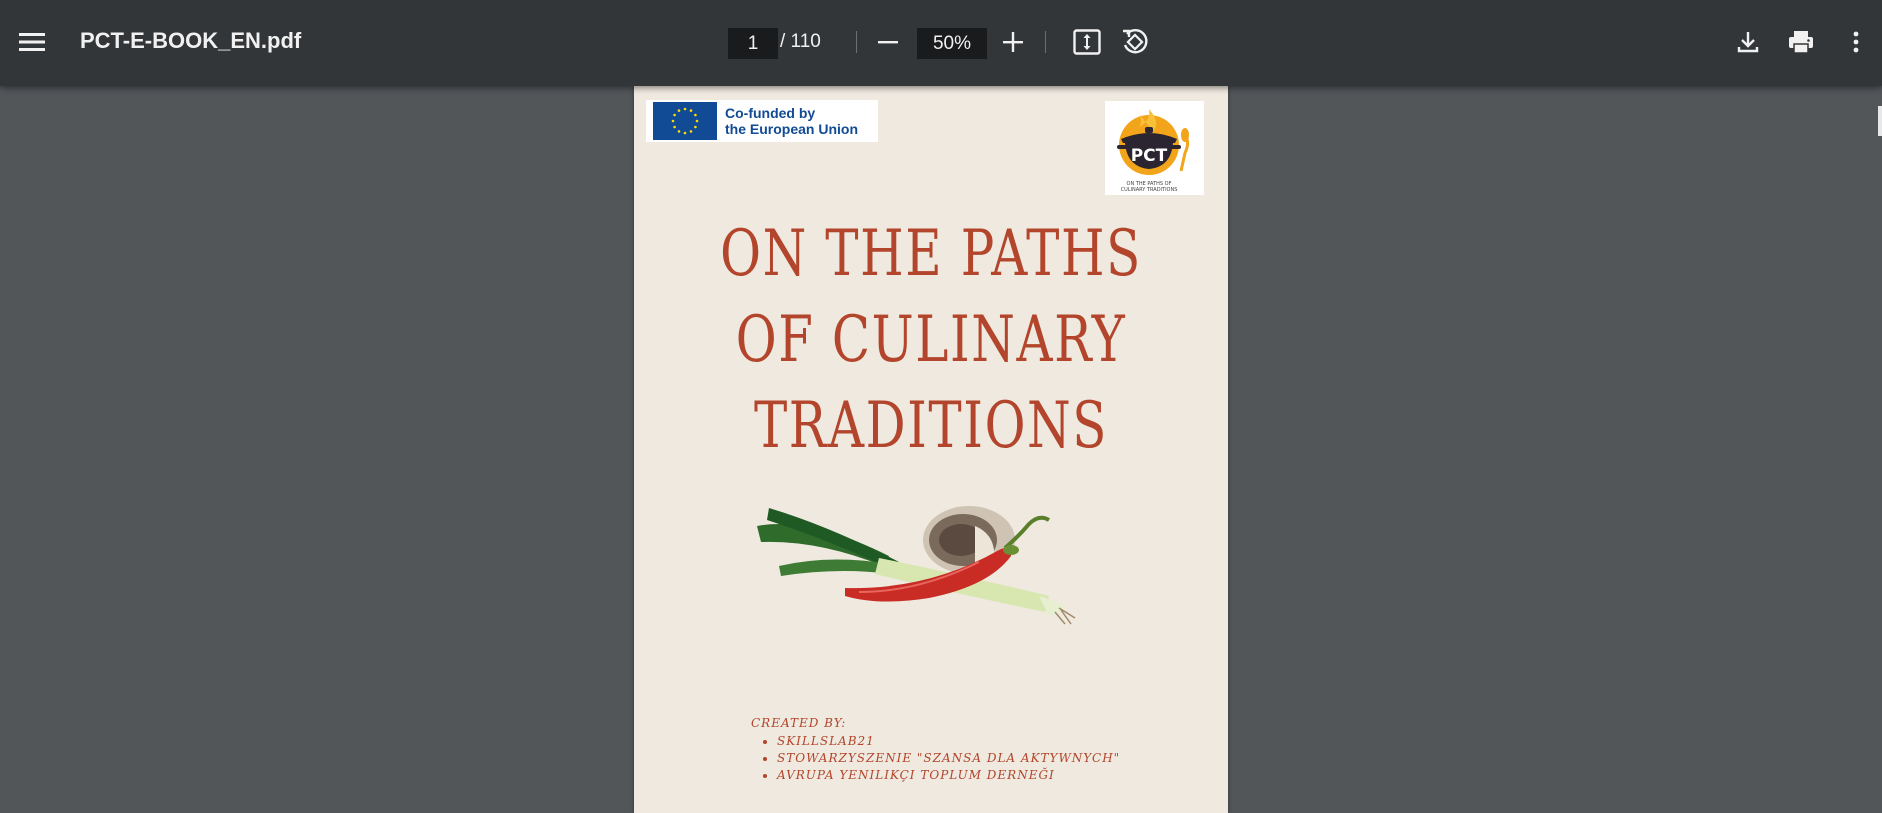 Image resolution: width=1882 pixels, height=813 pixels. I want to click on zoom-out-button, so click(888, 42).